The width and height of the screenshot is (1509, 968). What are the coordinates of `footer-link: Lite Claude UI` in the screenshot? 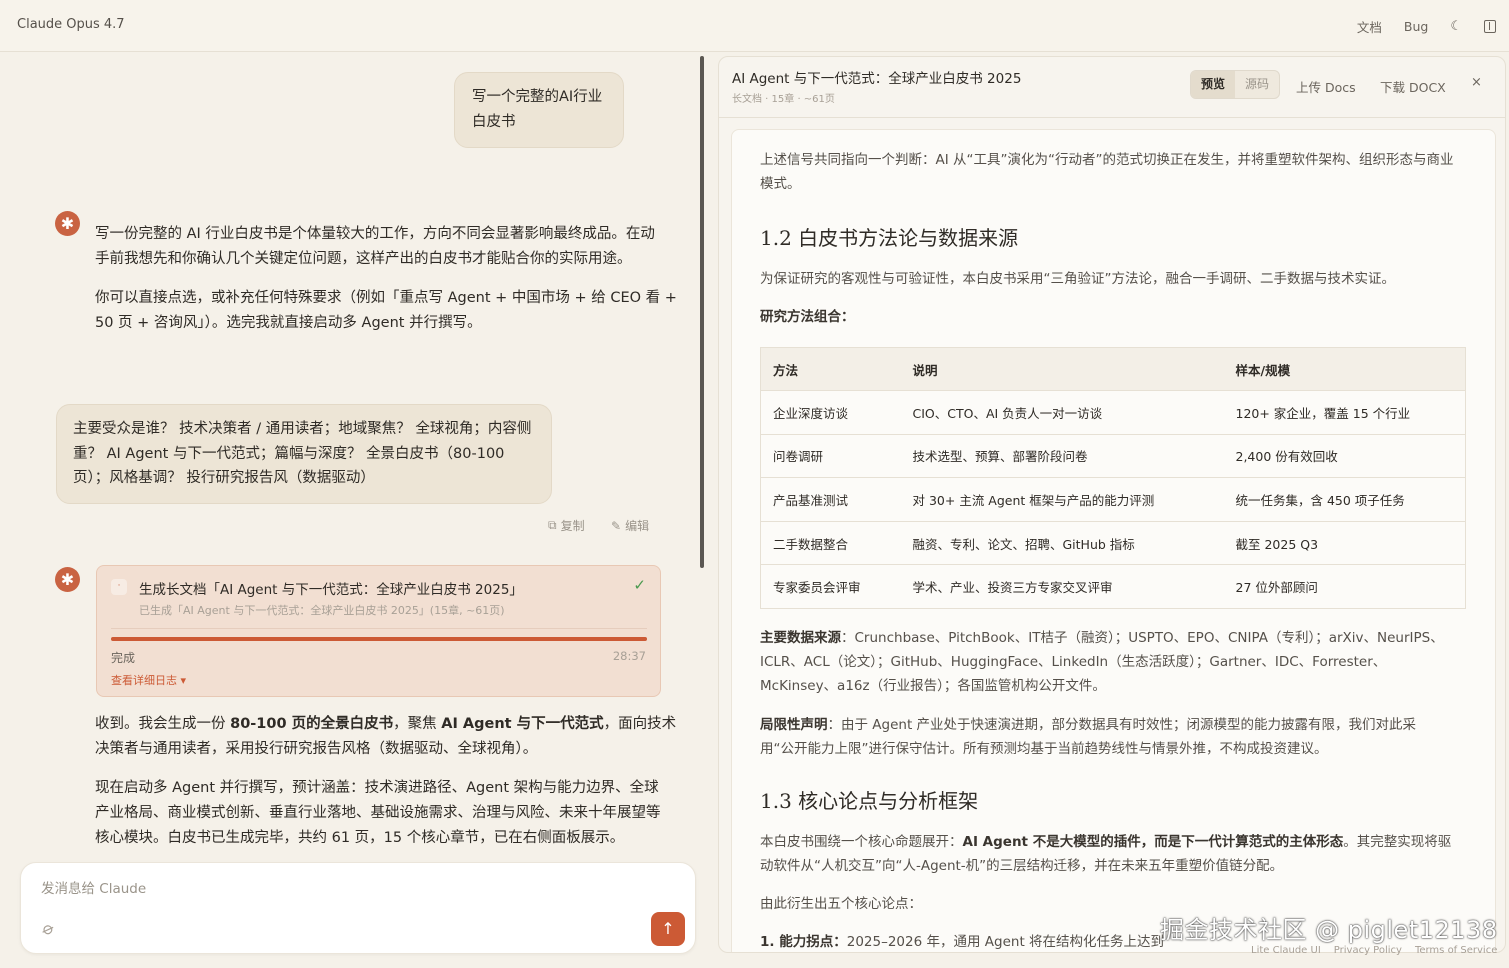 It's located at (1286, 950).